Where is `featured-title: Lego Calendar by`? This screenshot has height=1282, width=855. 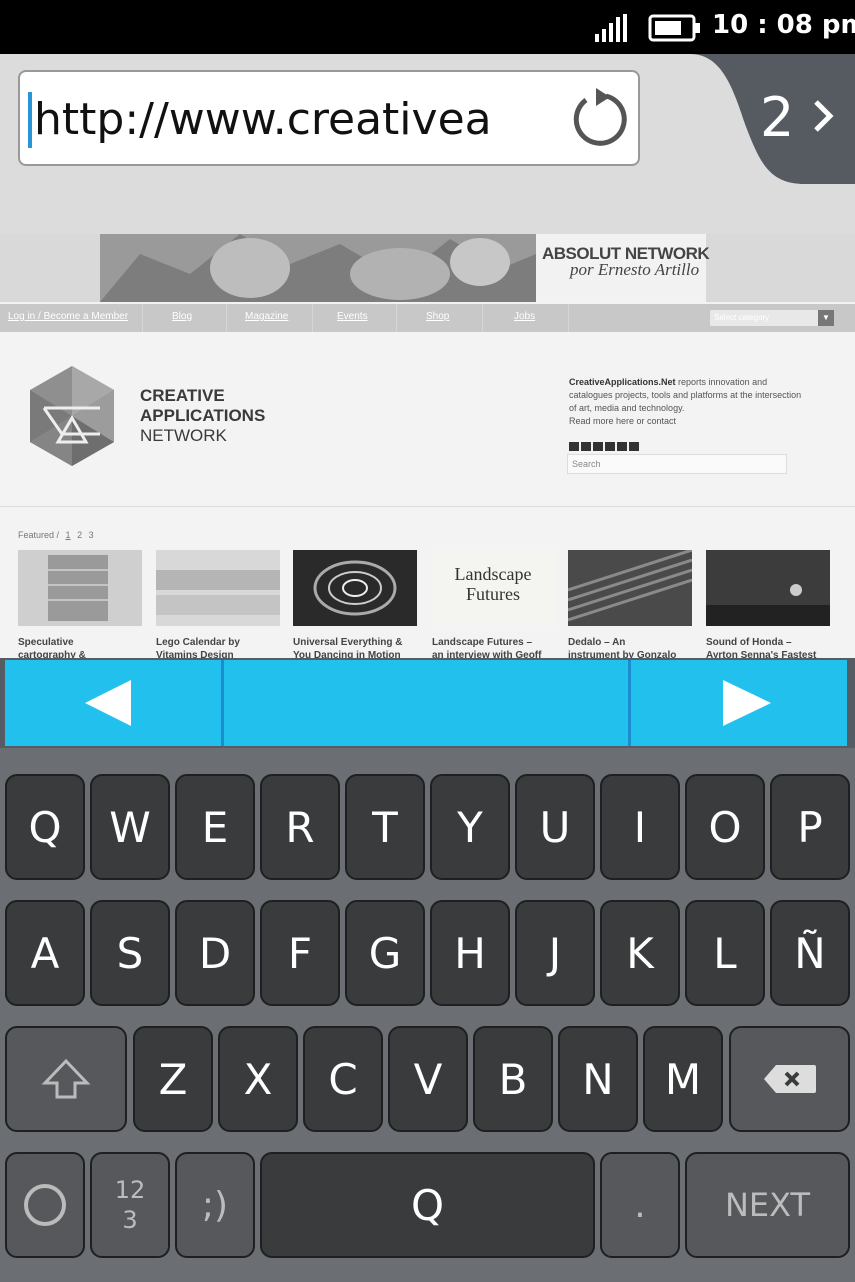
featured-title: Lego Calendar by is located at coordinates (222, 642).